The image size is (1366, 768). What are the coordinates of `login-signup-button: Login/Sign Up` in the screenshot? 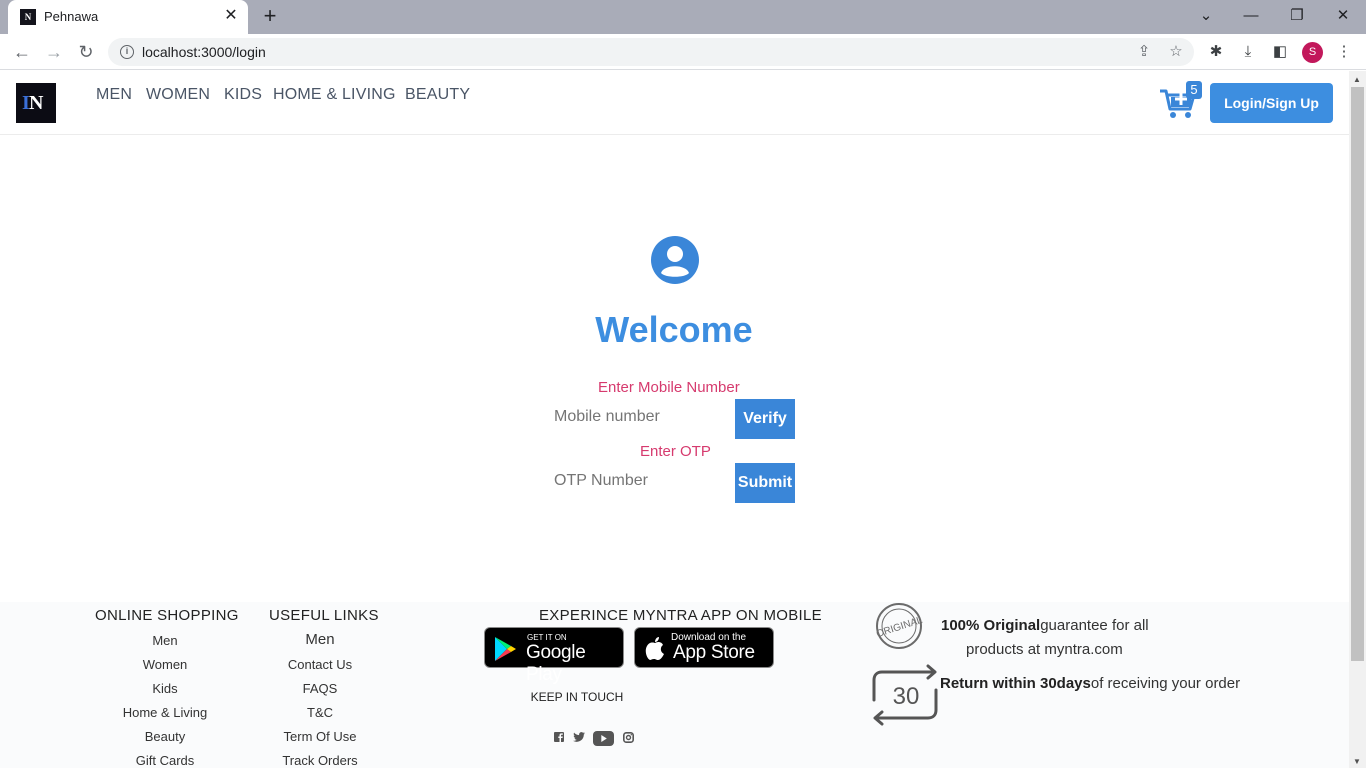 It's located at (1271, 103).